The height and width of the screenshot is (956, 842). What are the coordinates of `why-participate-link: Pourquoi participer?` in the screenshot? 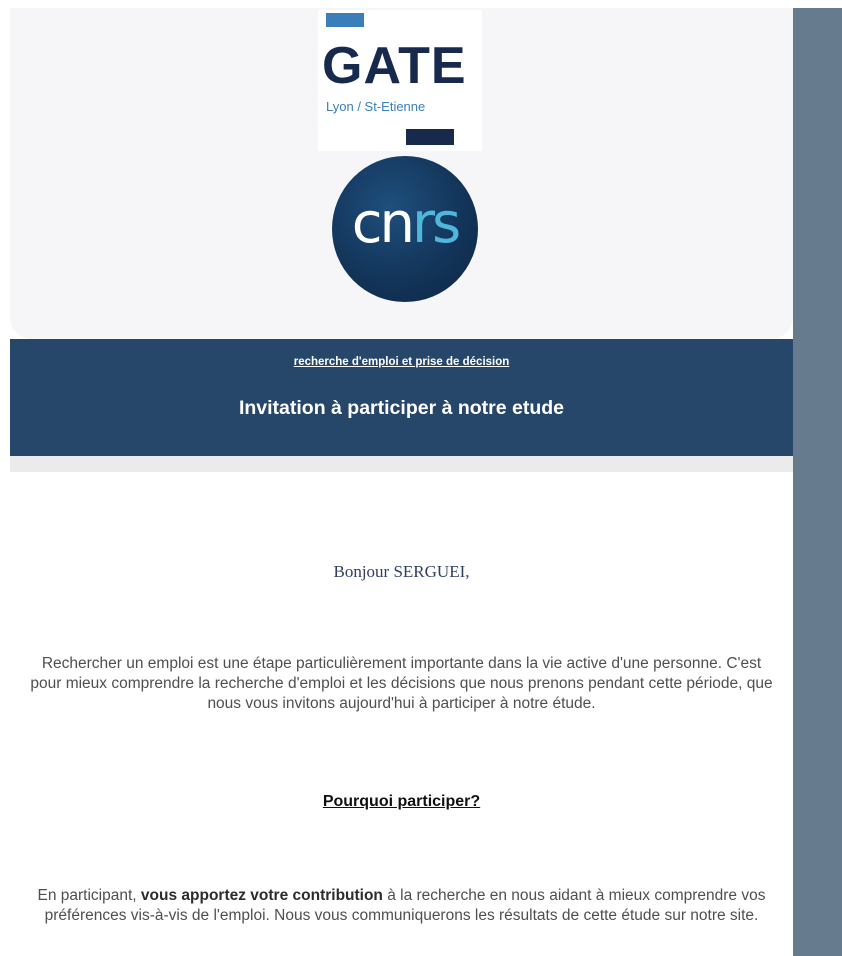 It's located at (401, 802).